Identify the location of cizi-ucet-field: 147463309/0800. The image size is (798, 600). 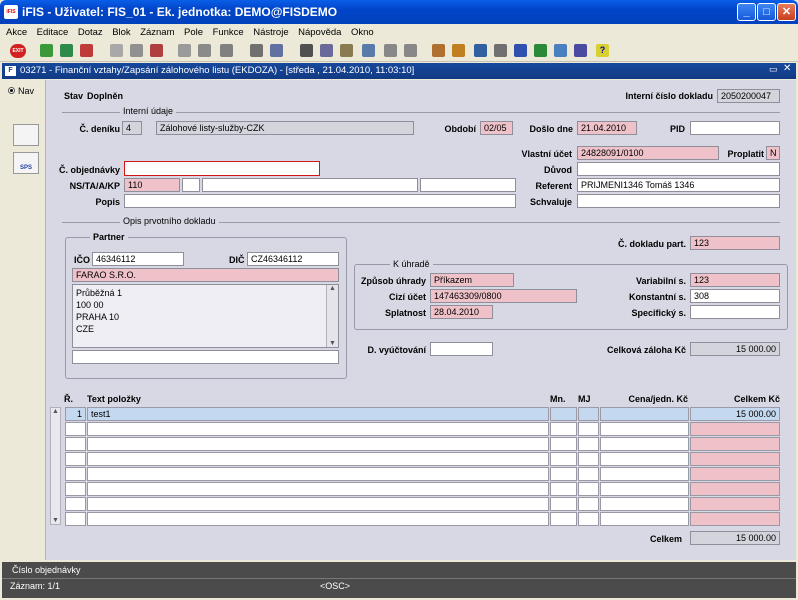
(503, 296).